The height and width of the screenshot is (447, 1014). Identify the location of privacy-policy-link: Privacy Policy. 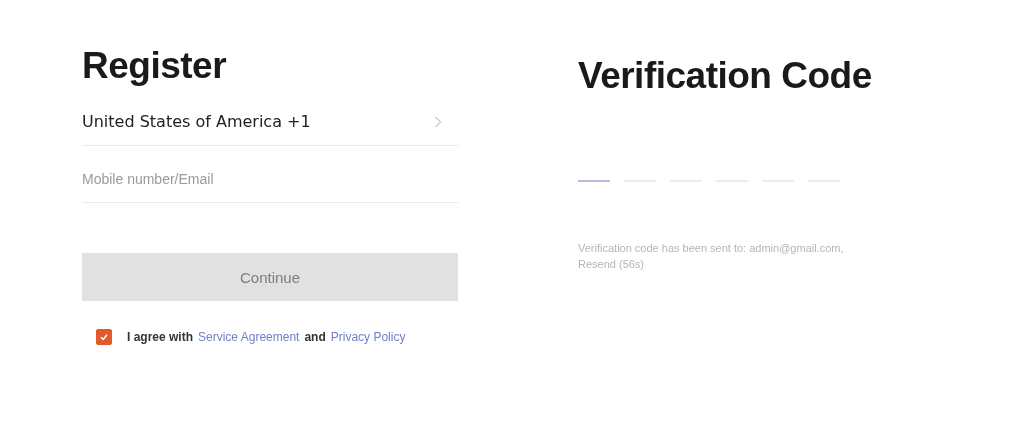
(368, 337).